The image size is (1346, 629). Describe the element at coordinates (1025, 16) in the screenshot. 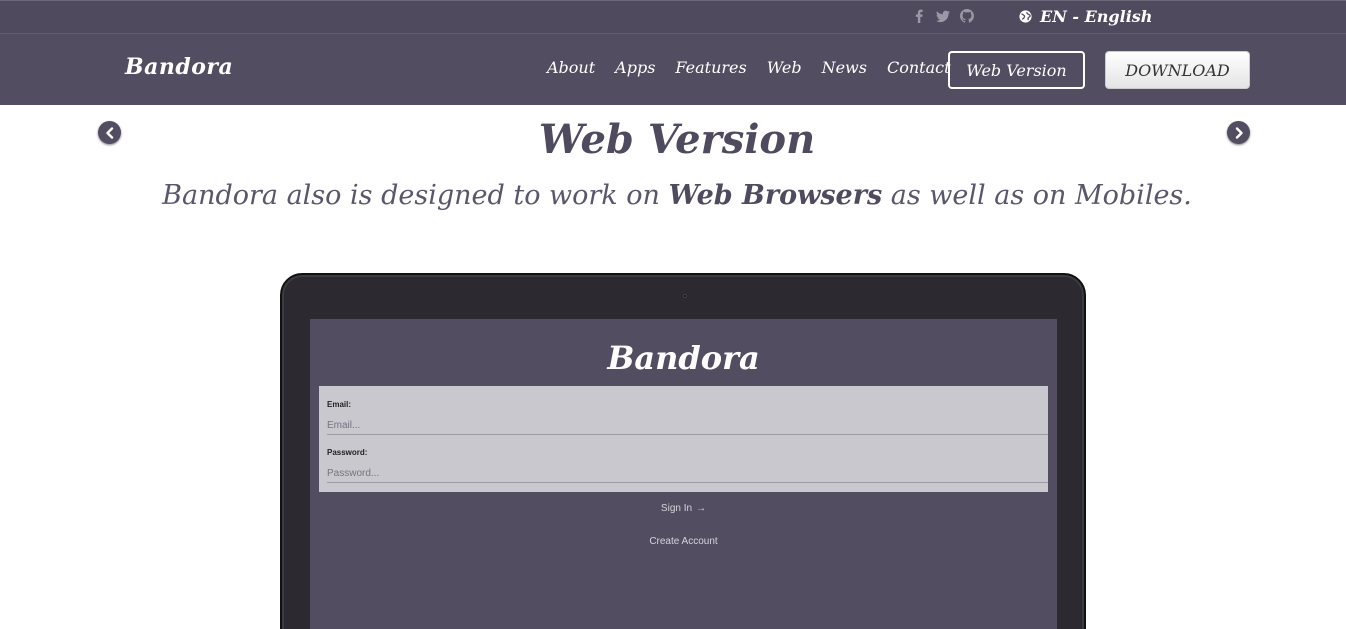

I see `globe-icon` at that location.